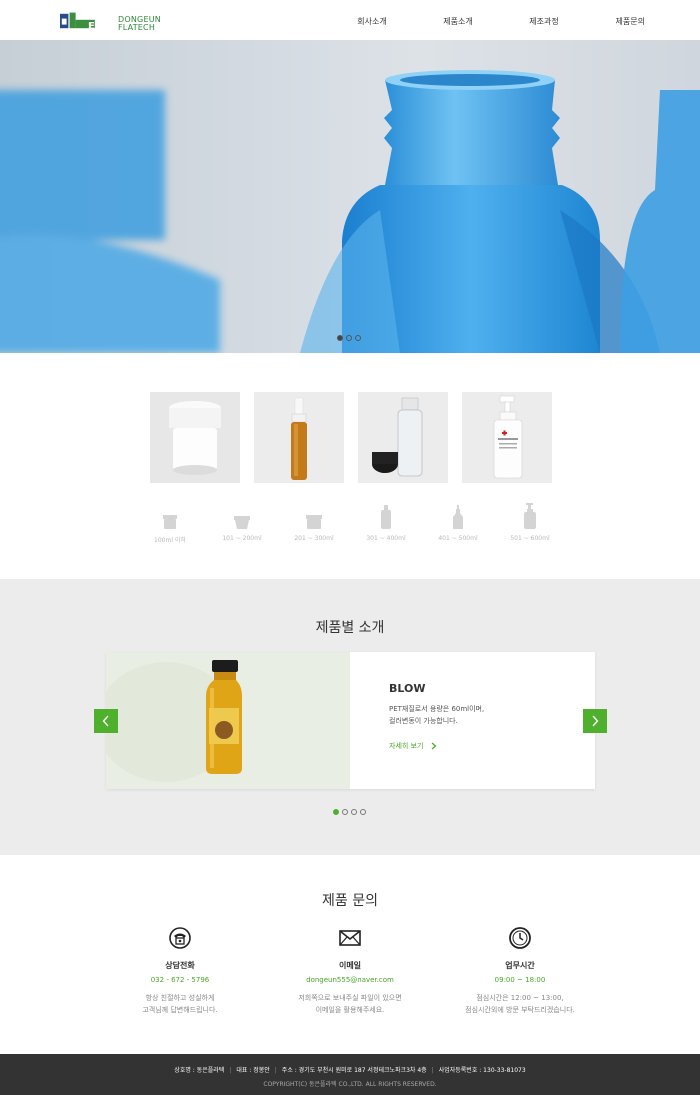 Image resolution: width=700 pixels, height=1095 pixels. What do you see at coordinates (354, 1070) in the screenshot?
I see `footer-address: 주소 : 경기도 부천시 원미로 187 서정테크노파크3차 4층` at bounding box center [354, 1070].